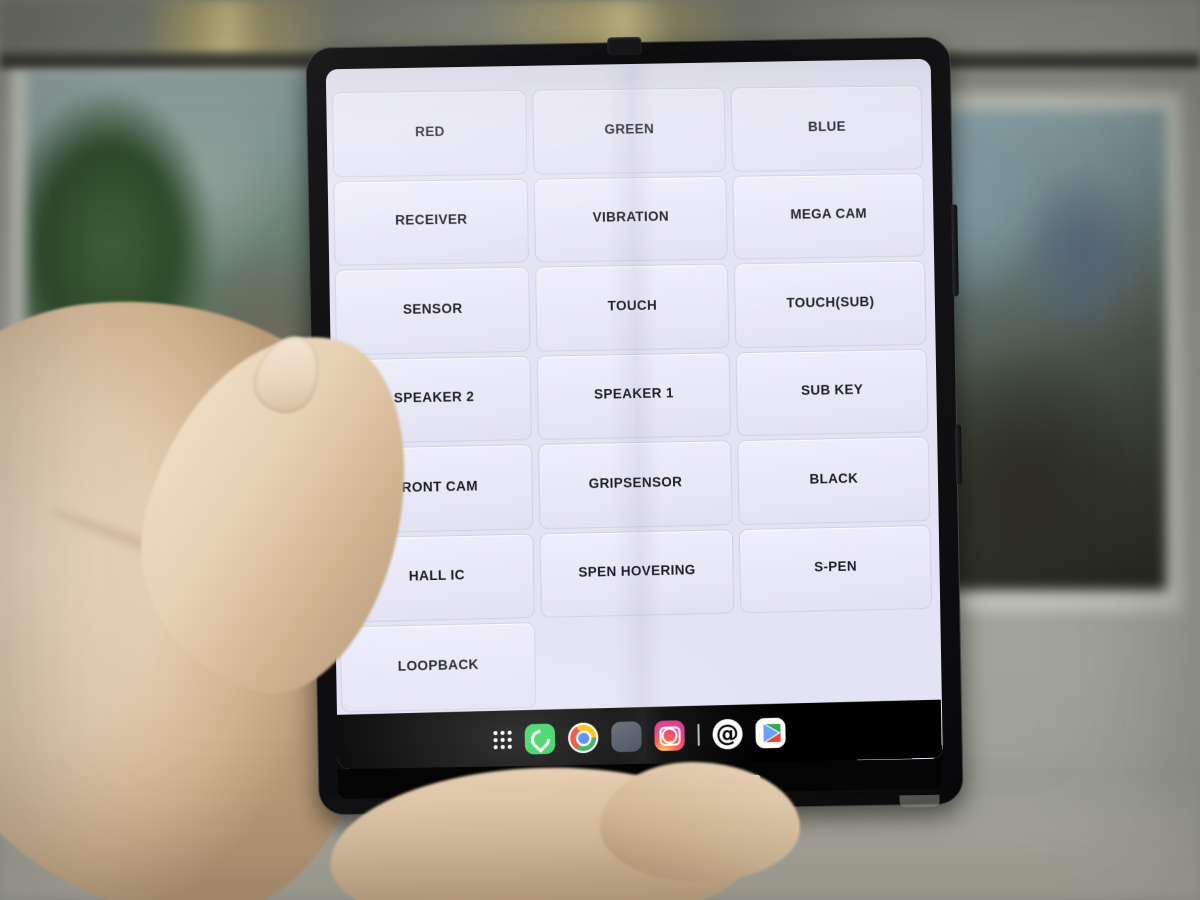  I want to click on threads-glyph: @, so click(727, 734).